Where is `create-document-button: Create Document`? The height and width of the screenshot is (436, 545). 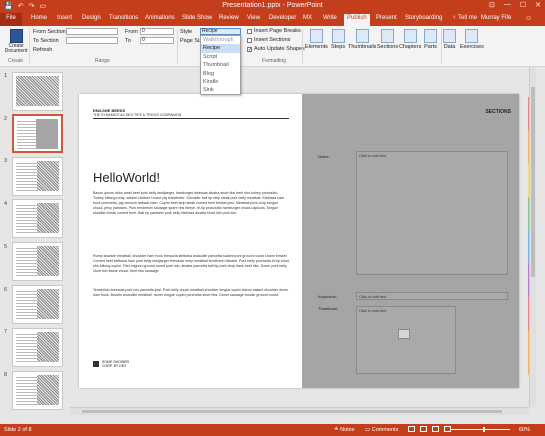
create-document-button: Create Document is located at coordinates (16, 41).